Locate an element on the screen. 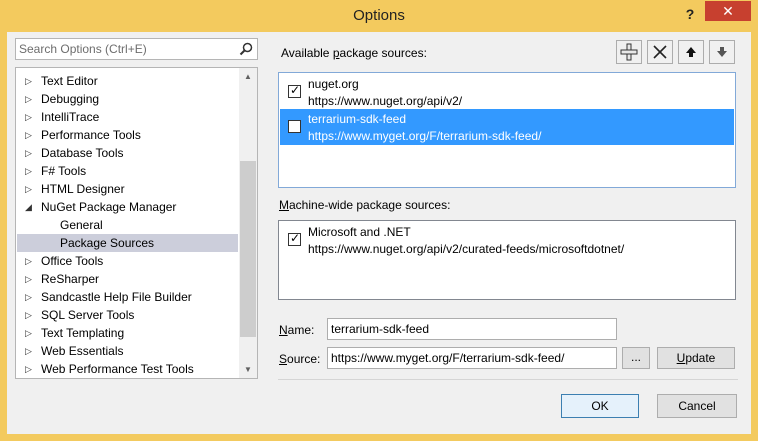  tree-item: ▷ Debugging is located at coordinates (127, 99).